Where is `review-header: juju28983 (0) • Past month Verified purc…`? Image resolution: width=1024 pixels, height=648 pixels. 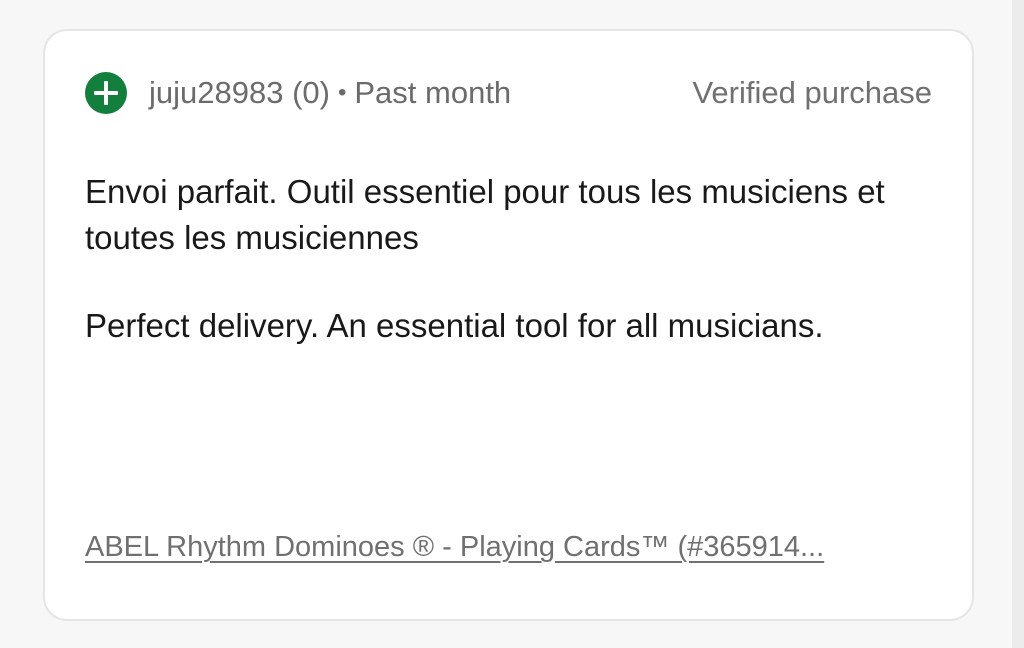
review-header: juju28983 (0) • Past month Verified purc… is located at coordinates (508, 93).